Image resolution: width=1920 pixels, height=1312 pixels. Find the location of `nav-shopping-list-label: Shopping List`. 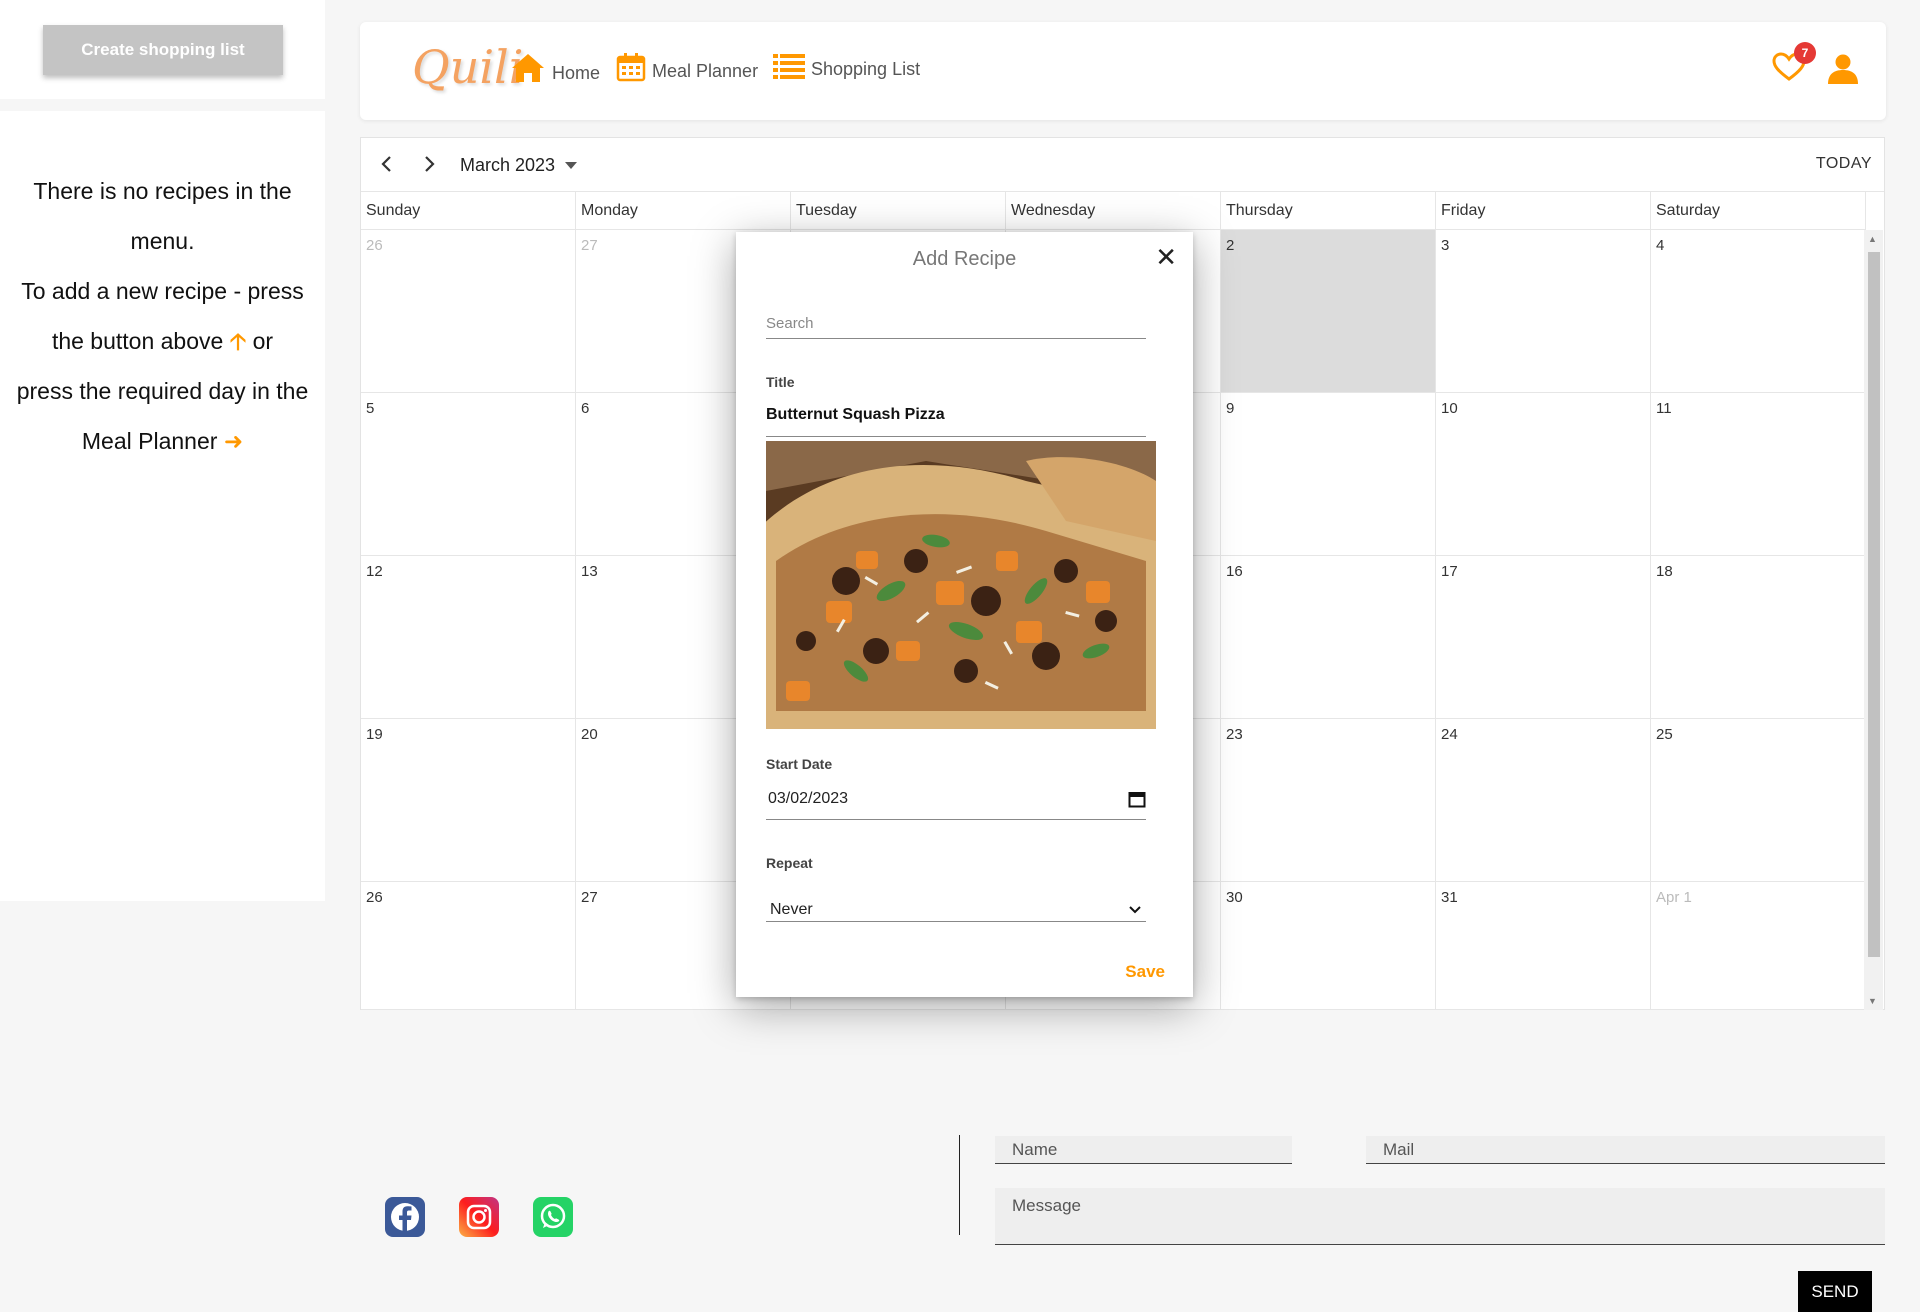

nav-shopping-list-label: Shopping List is located at coordinates (866, 69).